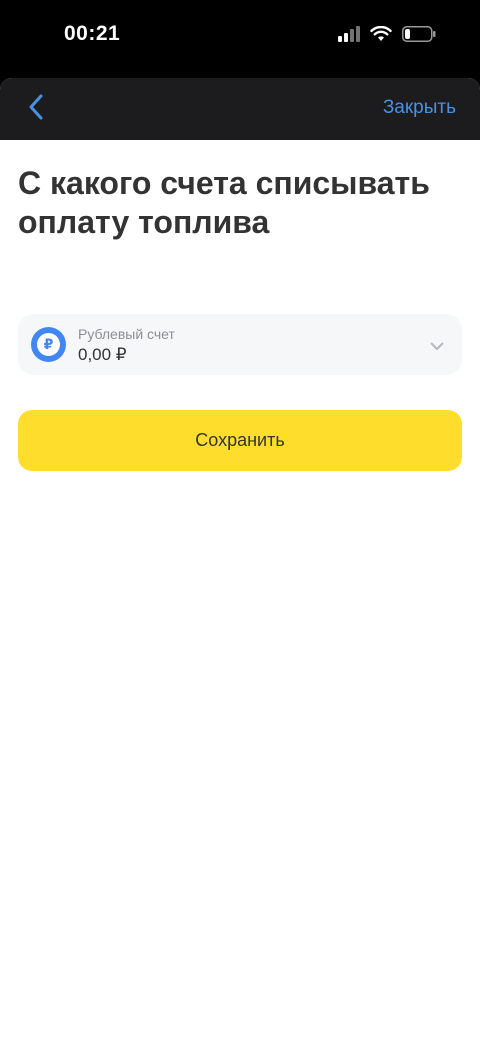  I want to click on wifi-icon, so click(381, 36).